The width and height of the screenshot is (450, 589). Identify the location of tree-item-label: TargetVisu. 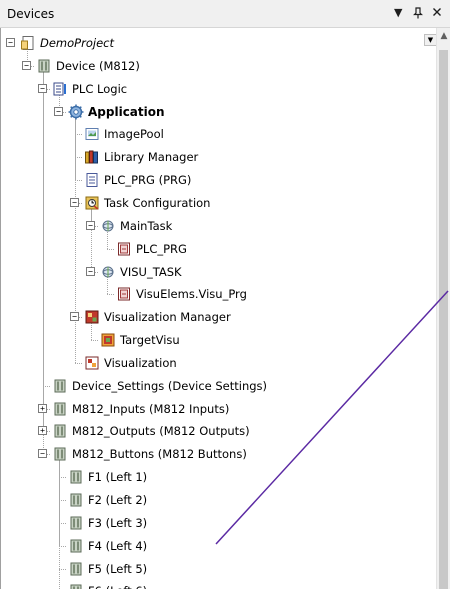
(150, 340).